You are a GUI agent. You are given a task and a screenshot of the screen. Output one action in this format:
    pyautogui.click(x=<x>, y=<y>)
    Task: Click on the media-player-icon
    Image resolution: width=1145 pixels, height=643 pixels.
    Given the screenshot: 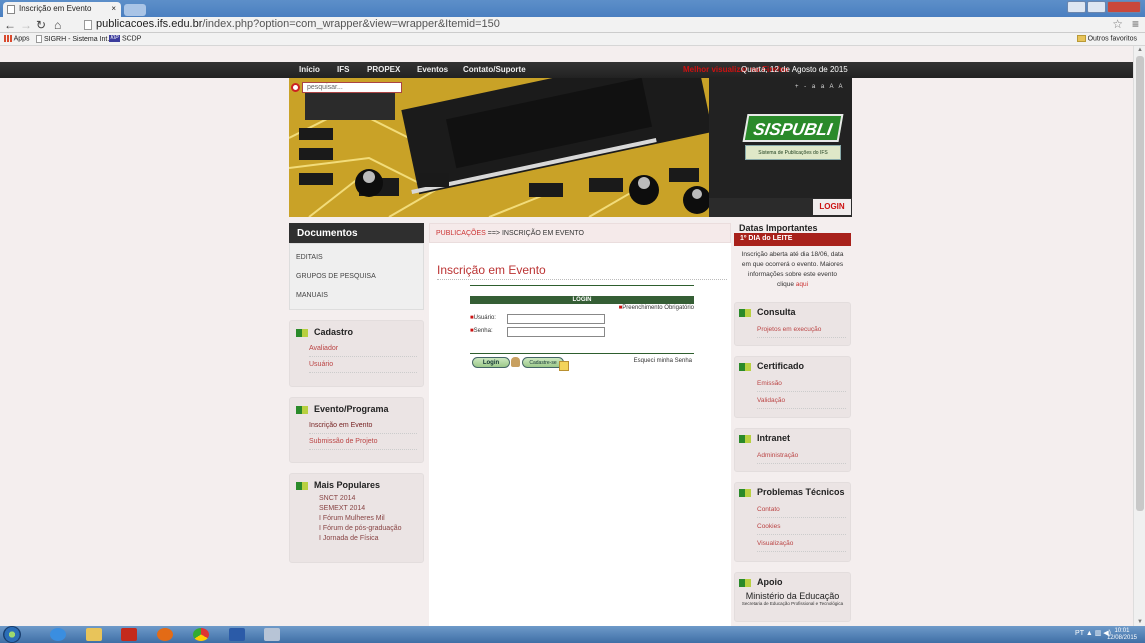 What is the action you would take?
    pyautogui.click(x=165, y=634)
    